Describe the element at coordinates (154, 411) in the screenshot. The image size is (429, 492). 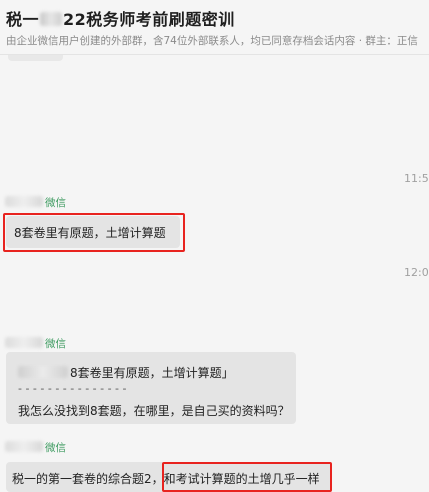
I see `message-text: 我怎么没找到8套题，在哪里，是自己买的资料吗？` at that location.